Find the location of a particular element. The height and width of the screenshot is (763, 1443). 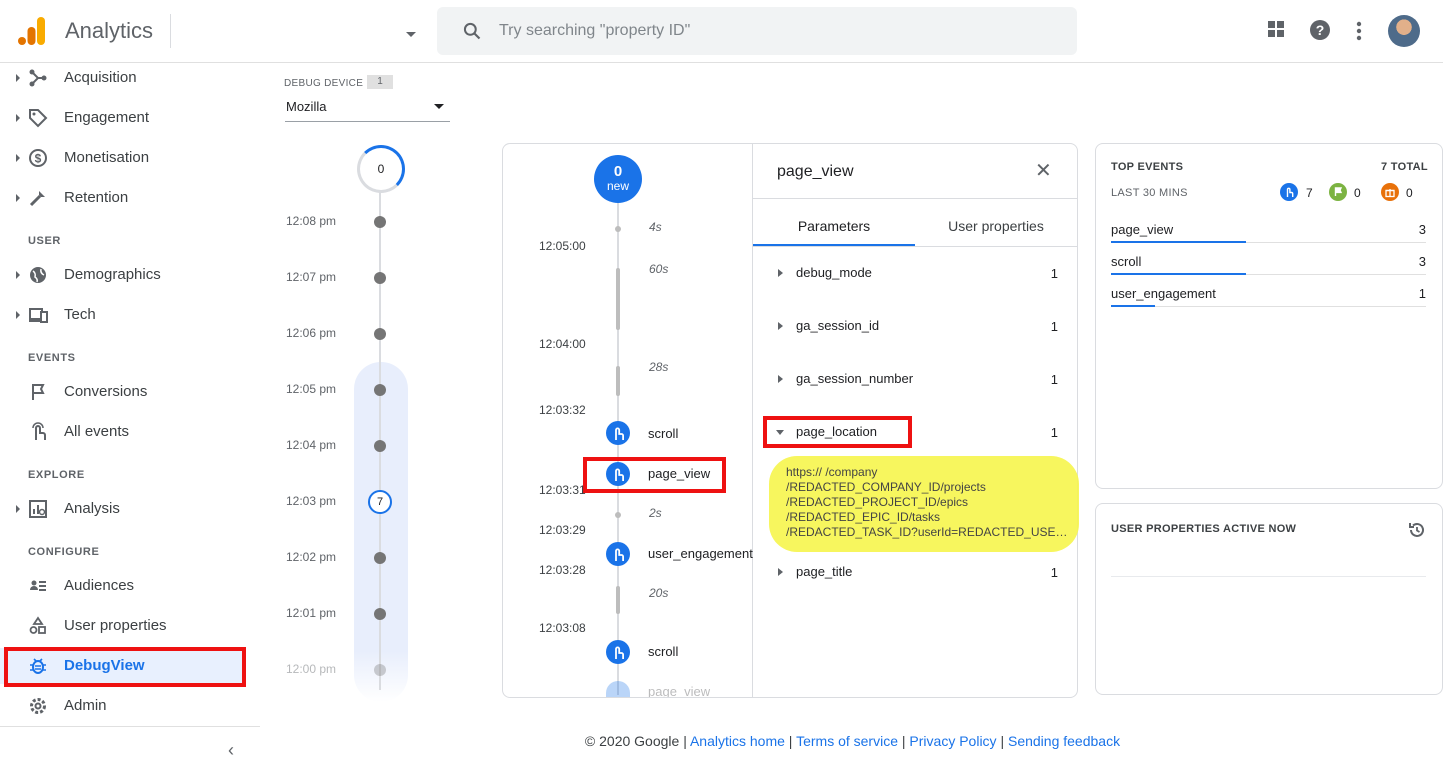

minute-highlight-track is located at coordinates (381, 532).